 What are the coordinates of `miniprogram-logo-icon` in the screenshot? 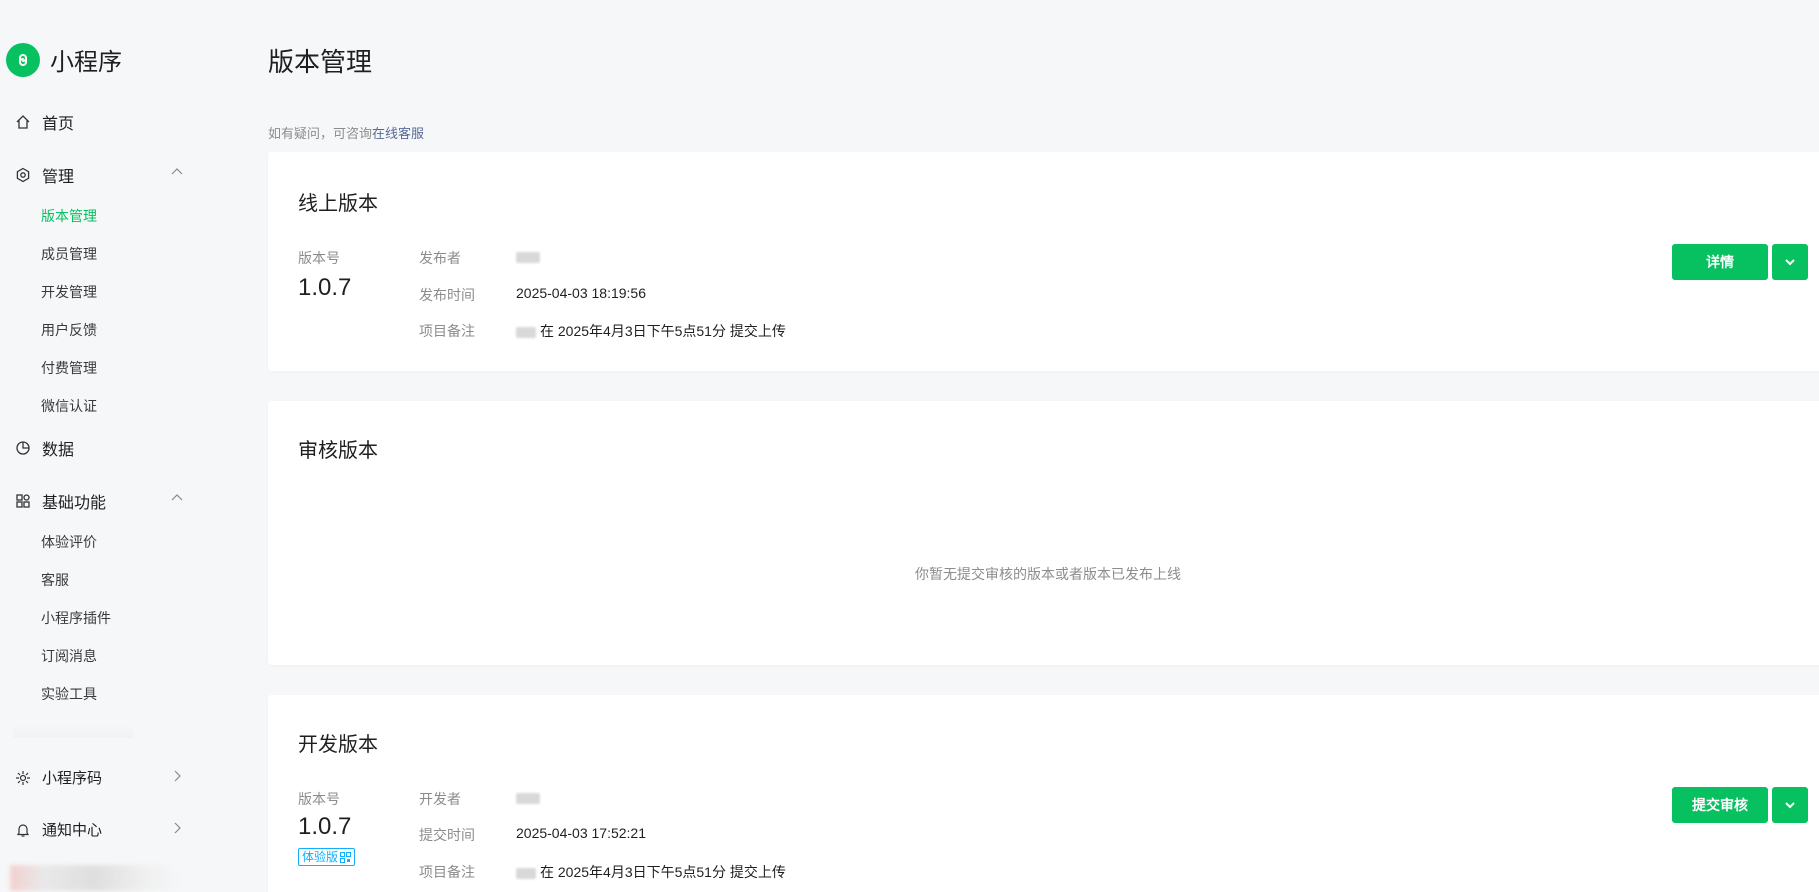 It's located at (23, 59).